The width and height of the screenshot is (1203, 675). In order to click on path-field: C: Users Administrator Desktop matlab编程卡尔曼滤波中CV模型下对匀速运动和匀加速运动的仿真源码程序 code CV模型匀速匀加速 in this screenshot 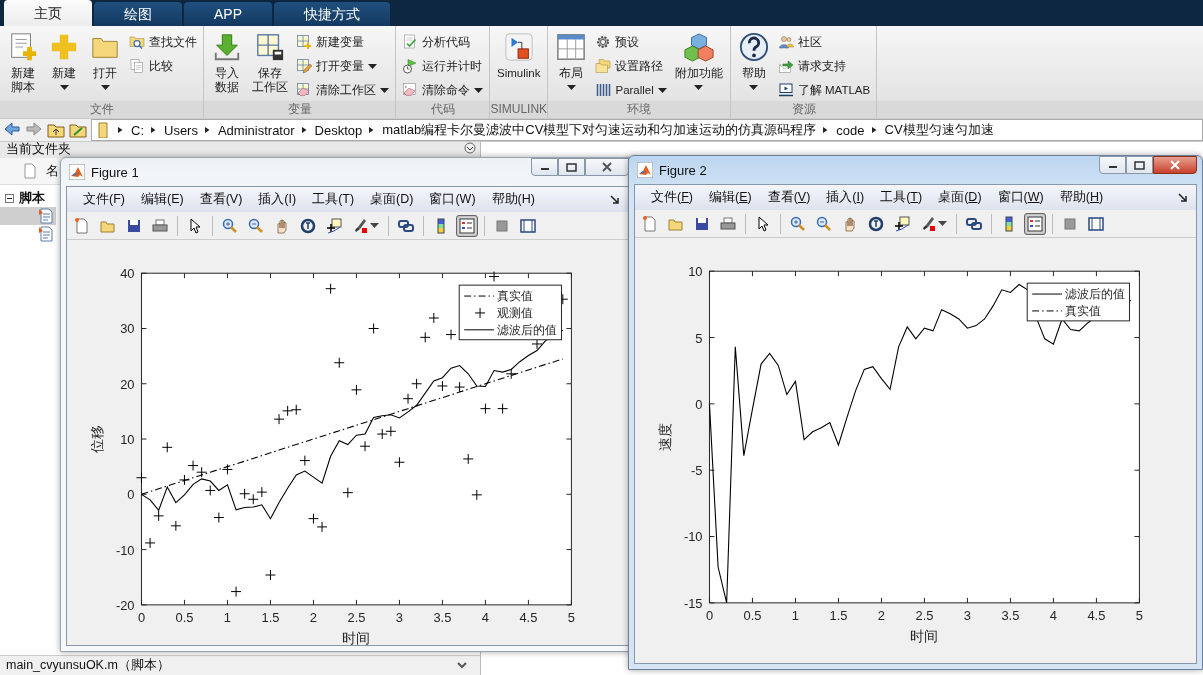, I will do `click(647, 130)`.